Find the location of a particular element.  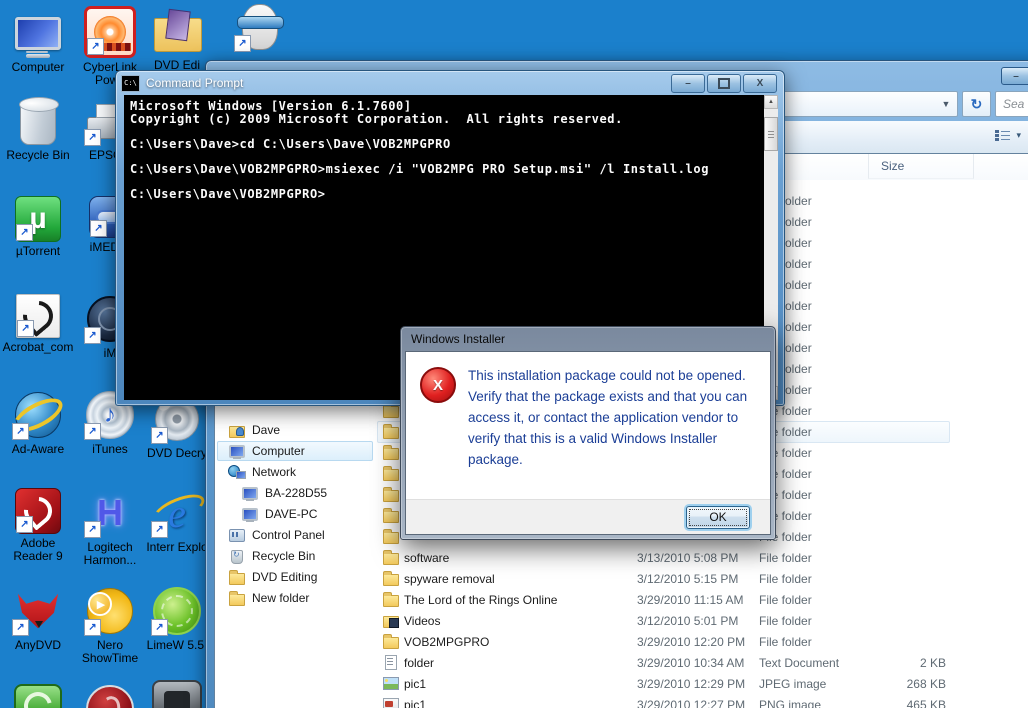

nav-item-computer: Computer is located at coordinates (295, 451).